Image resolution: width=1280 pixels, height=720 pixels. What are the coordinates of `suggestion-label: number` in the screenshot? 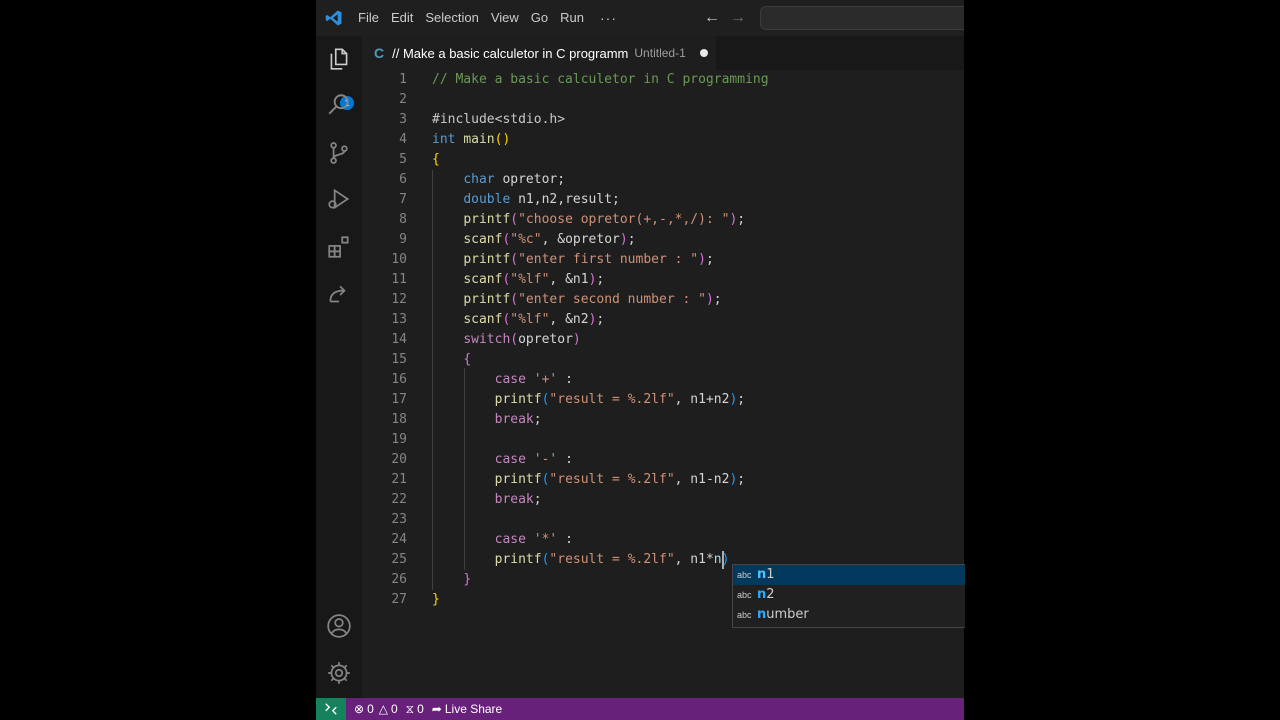 It's located at (783, 615).